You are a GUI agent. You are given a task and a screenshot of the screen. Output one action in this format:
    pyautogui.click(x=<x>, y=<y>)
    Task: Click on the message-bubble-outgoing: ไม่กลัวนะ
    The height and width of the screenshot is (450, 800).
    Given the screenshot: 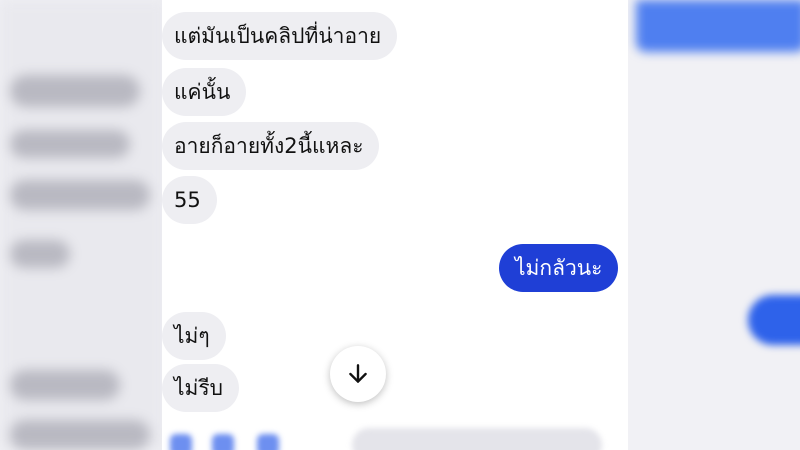 What is the action you would take?
    pyautogui.click(x=559, y=268)
    